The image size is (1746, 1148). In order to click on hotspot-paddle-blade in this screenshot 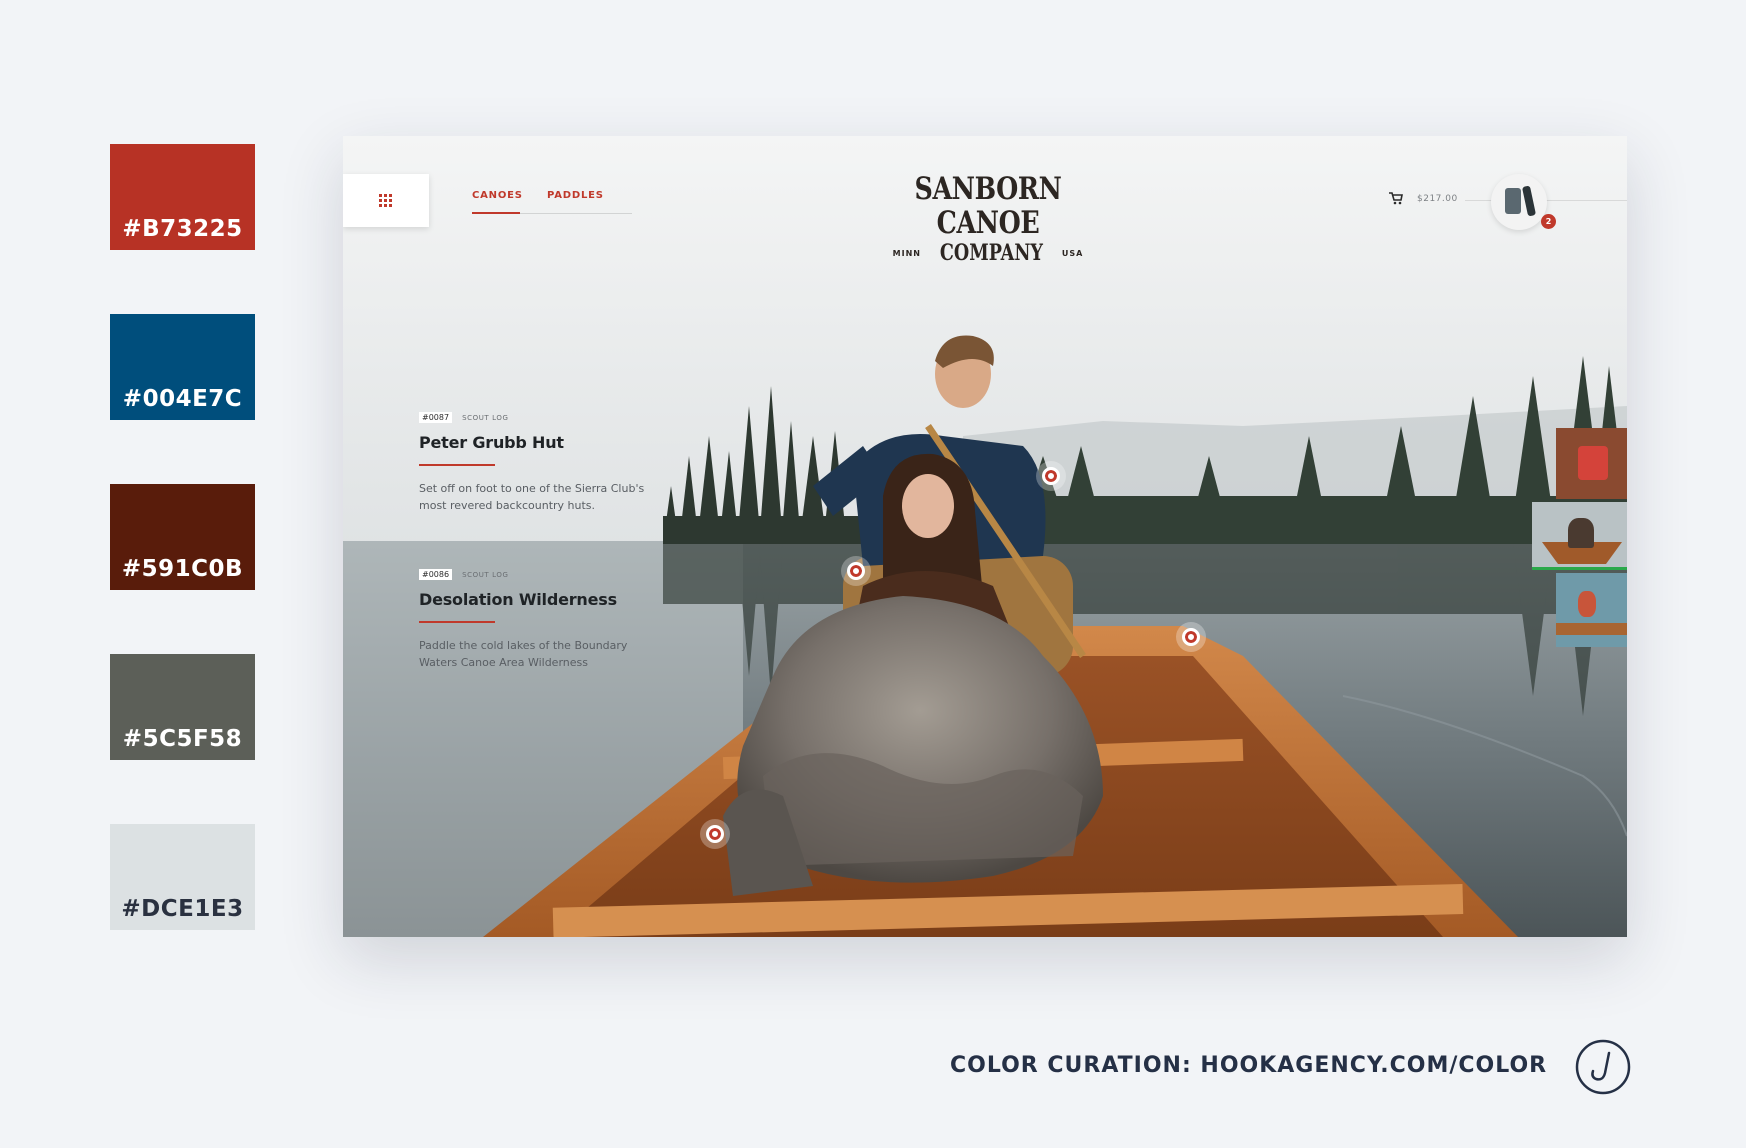, I will do `click(1191, 637)`.